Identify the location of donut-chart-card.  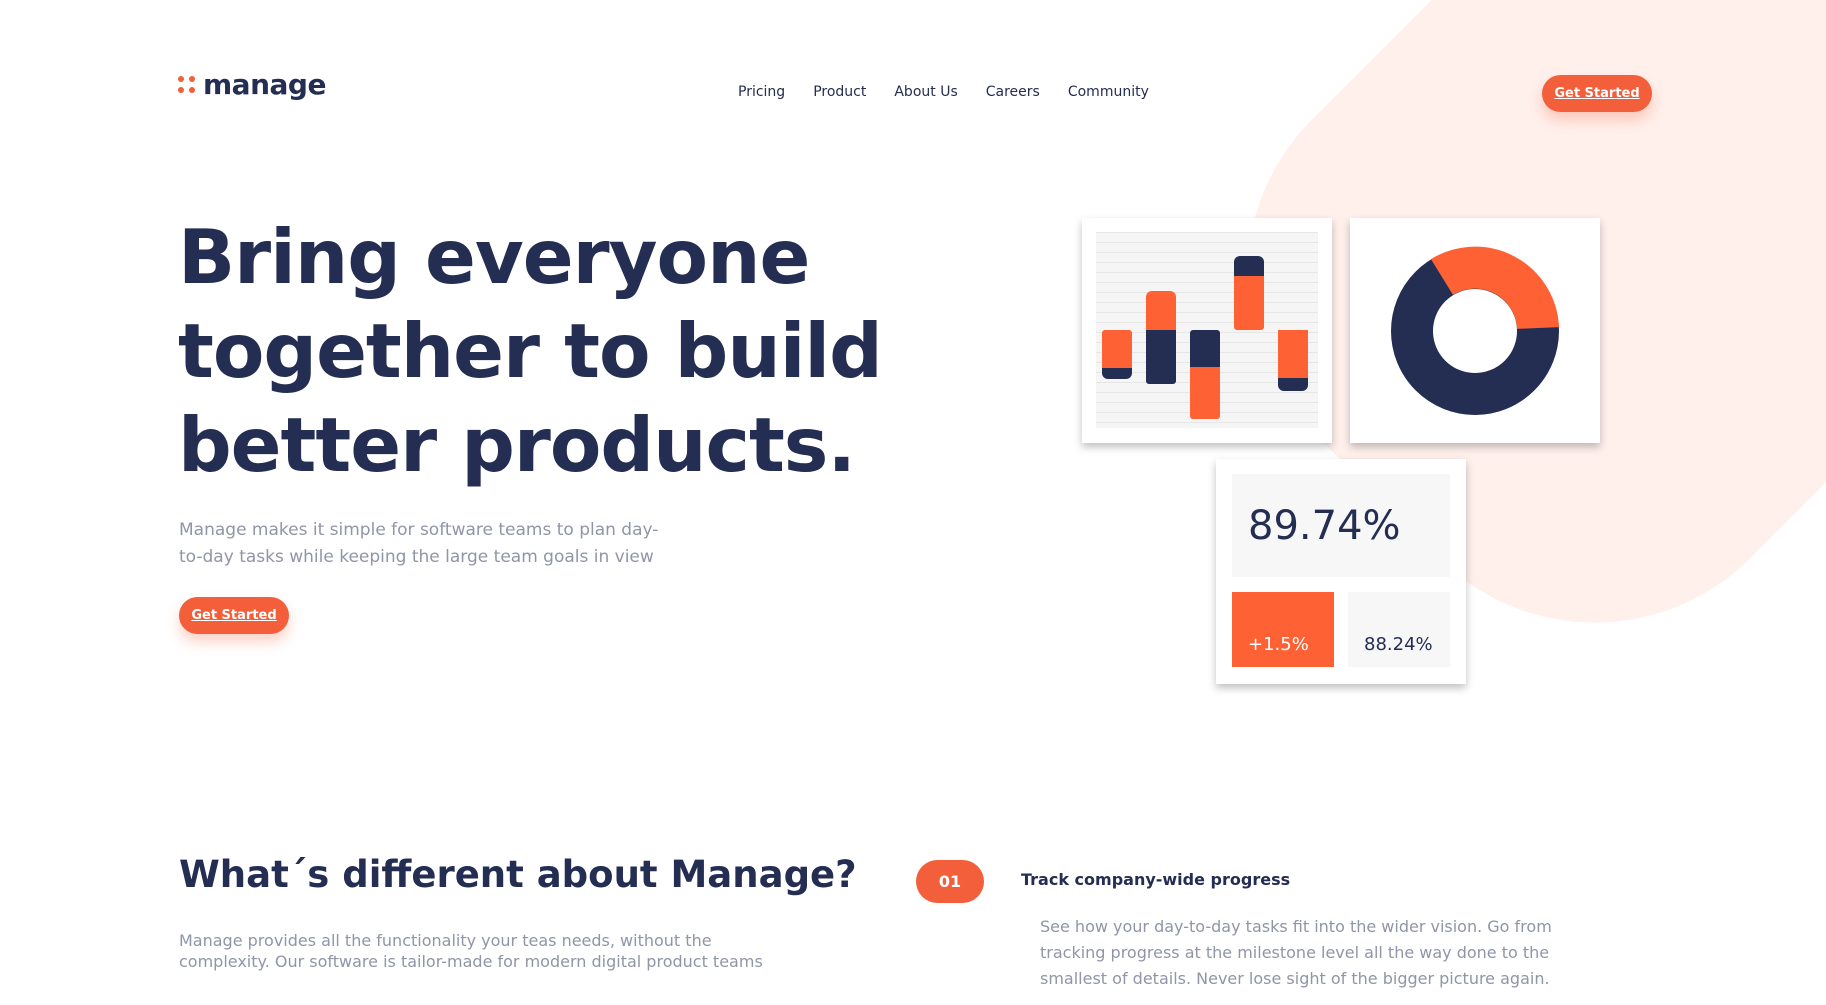
(1475, 330).